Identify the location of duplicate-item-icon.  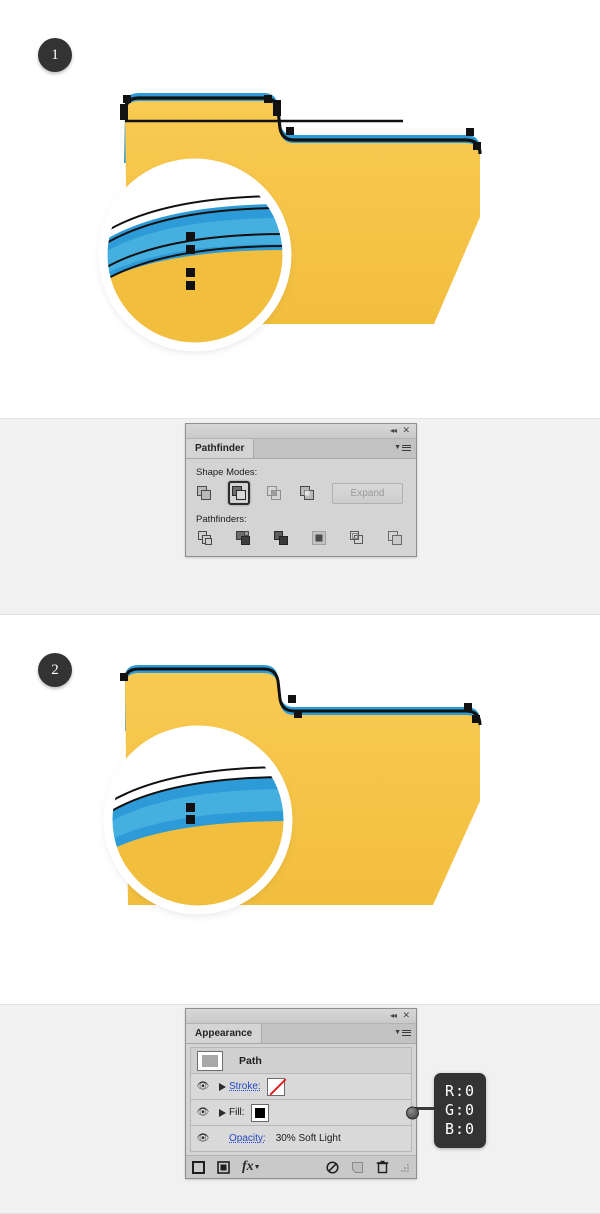
(357, 1167).